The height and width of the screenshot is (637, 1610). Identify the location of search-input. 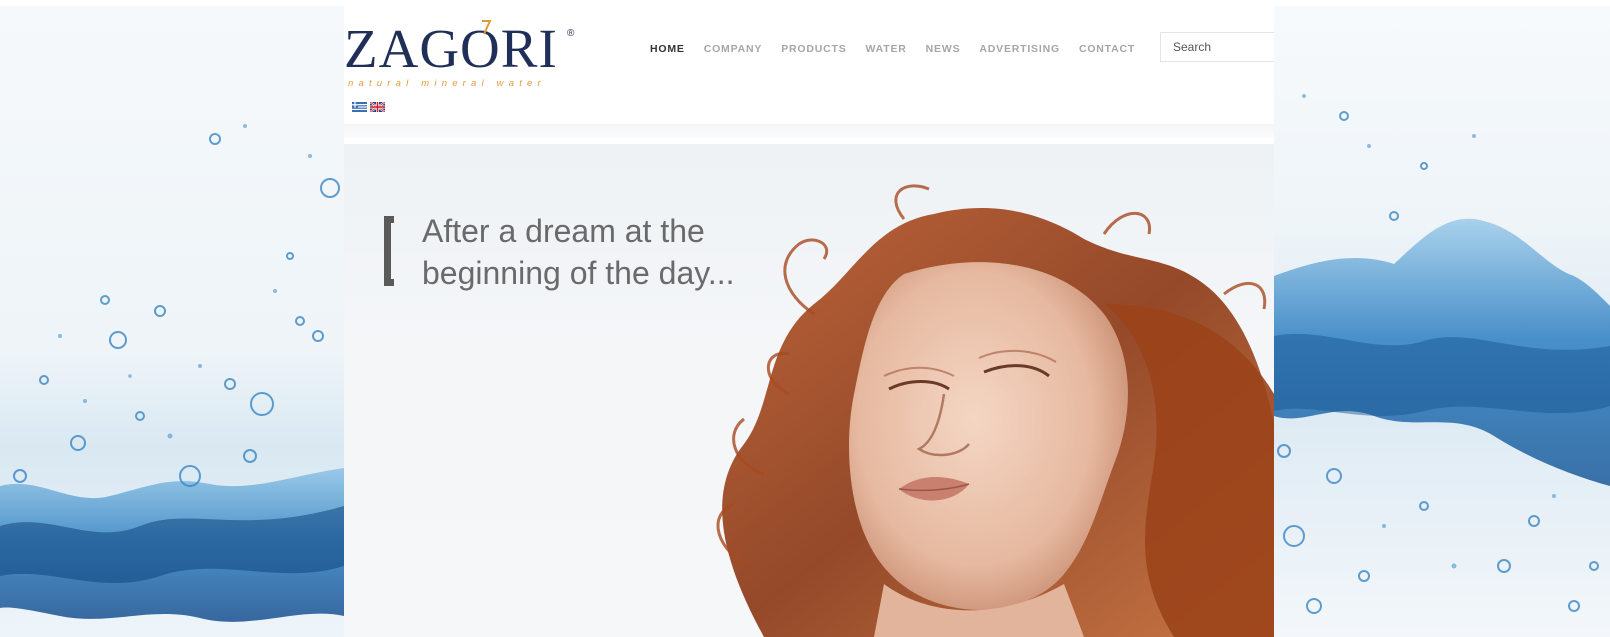
(1217, 47).